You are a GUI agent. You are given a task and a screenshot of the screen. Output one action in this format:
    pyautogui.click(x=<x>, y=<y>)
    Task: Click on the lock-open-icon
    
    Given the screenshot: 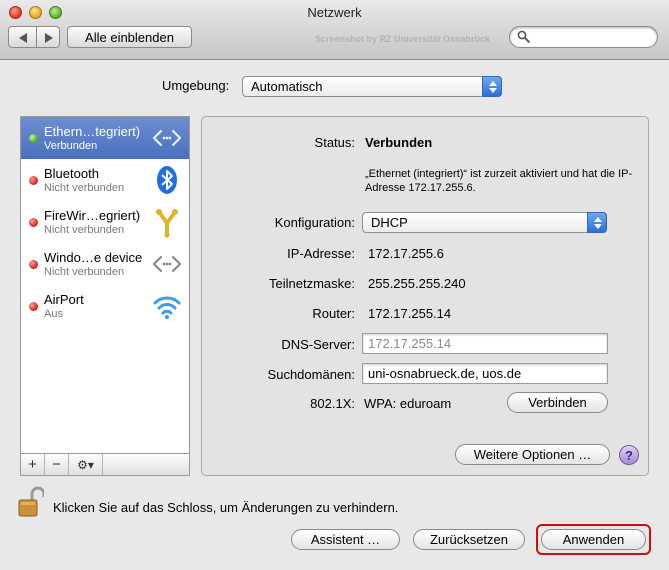 What is the action you would take?
    pyautogui.click(x=31, y=502)
    